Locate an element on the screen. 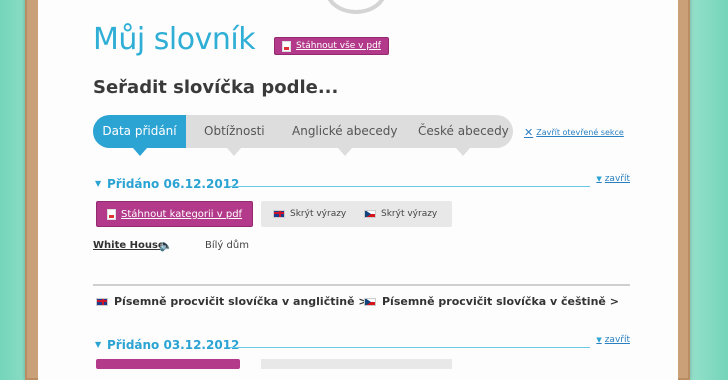  practice-czech-link: Písemně procvičit slovíčka v češtině > is located at coordinates (491, 301).